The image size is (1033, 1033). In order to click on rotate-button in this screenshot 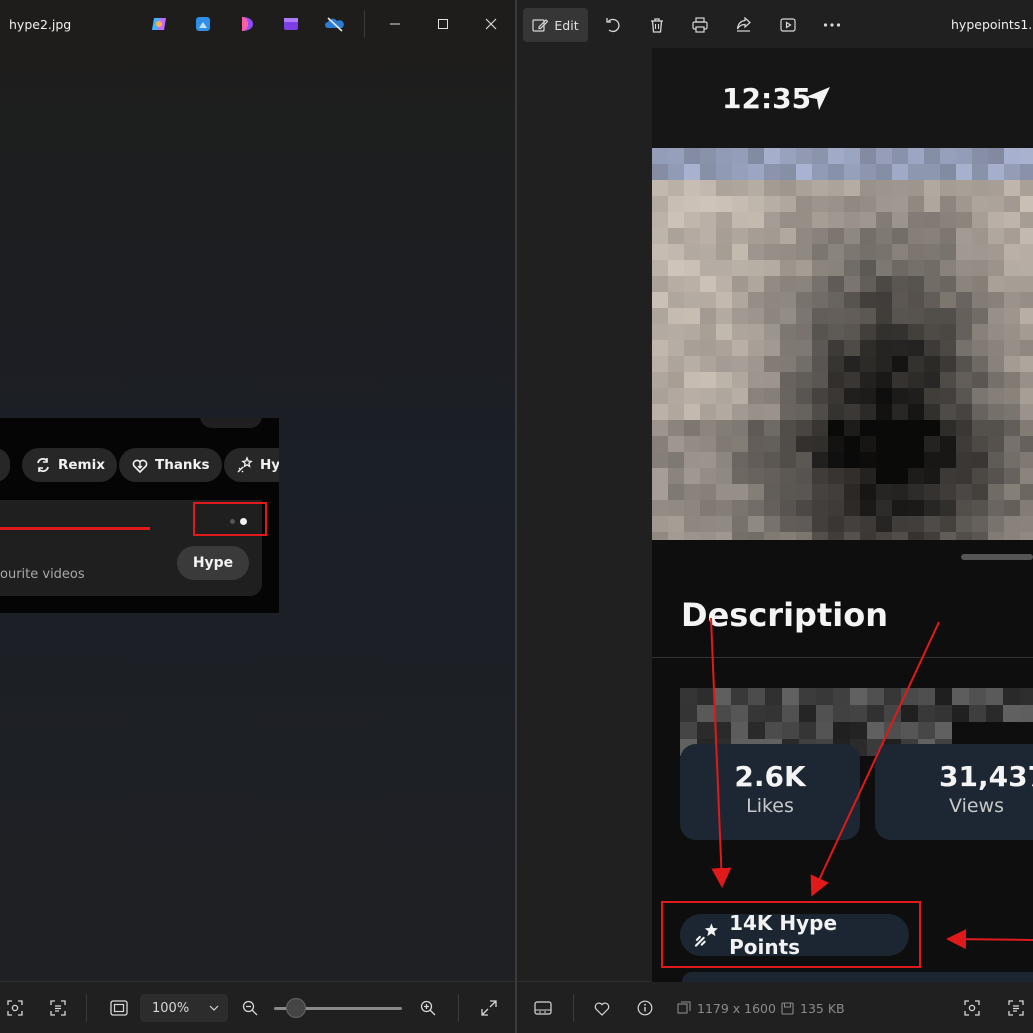, I will do `click(613, 25)`.